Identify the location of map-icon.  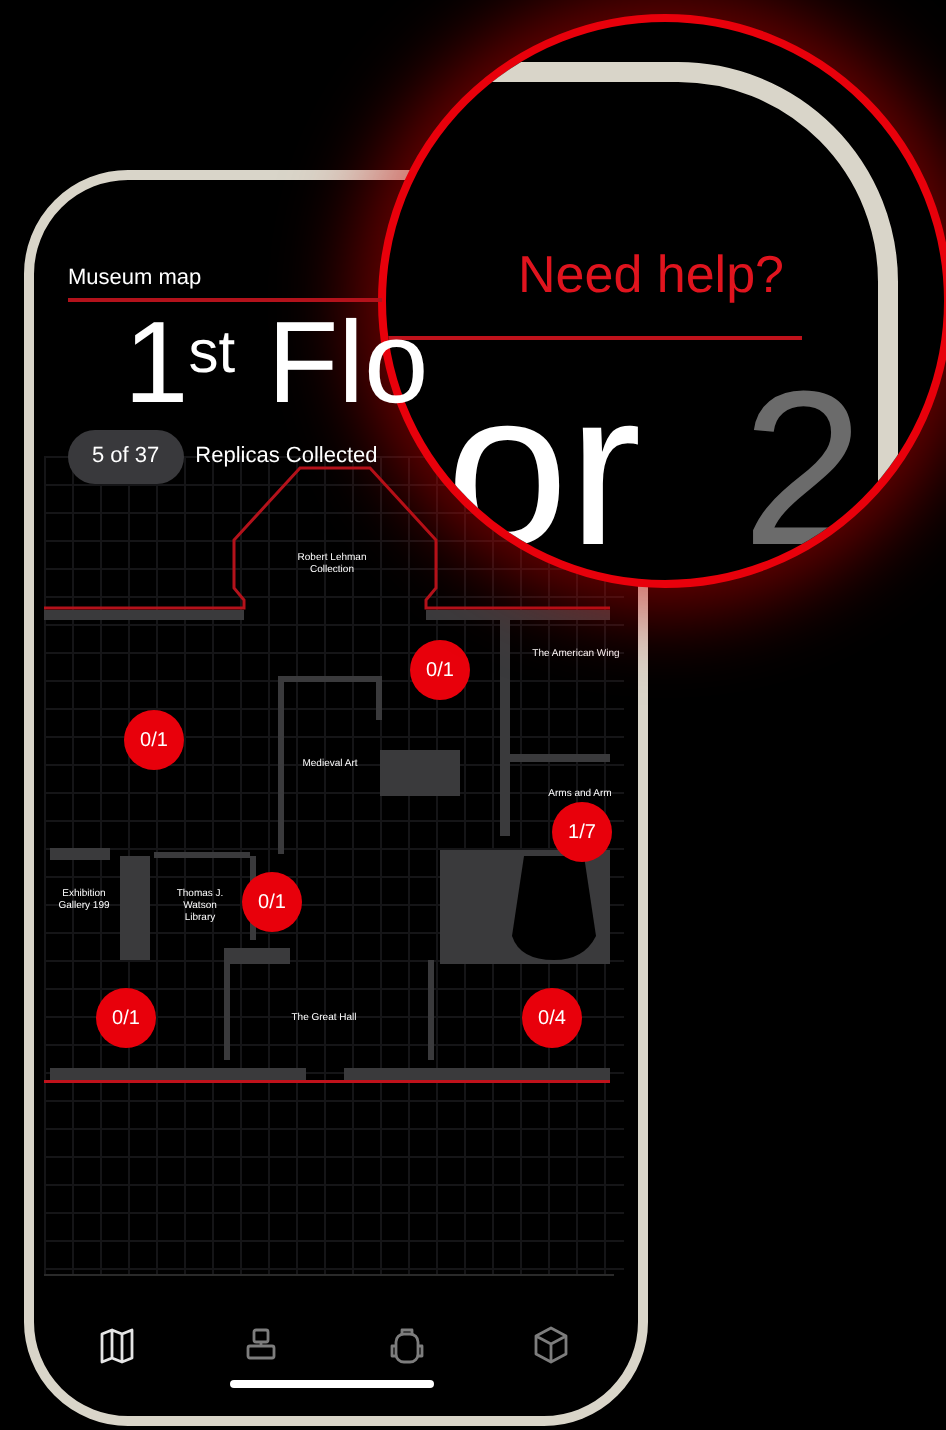
(116, 1345).